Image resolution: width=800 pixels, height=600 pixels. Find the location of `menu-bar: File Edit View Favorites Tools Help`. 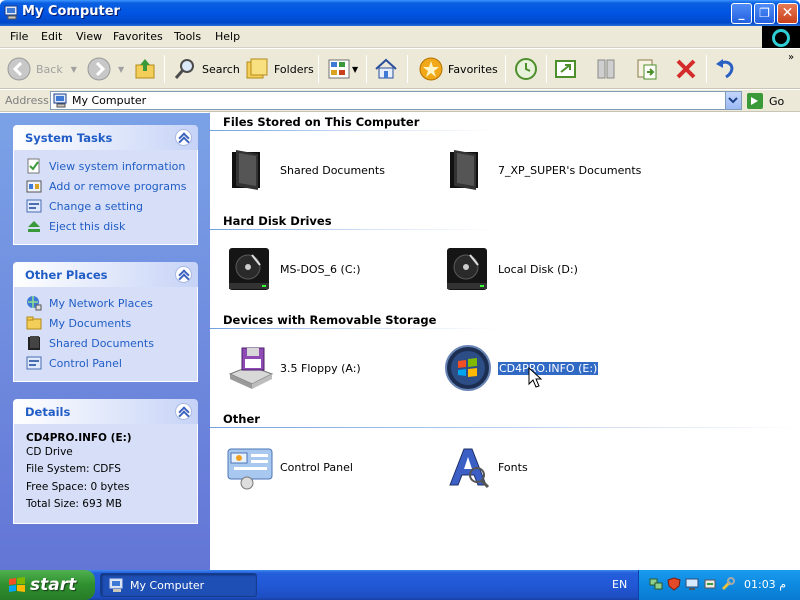

menu-bar: File Edit View Favorites Tools Help is located at coordinates (400, 37).